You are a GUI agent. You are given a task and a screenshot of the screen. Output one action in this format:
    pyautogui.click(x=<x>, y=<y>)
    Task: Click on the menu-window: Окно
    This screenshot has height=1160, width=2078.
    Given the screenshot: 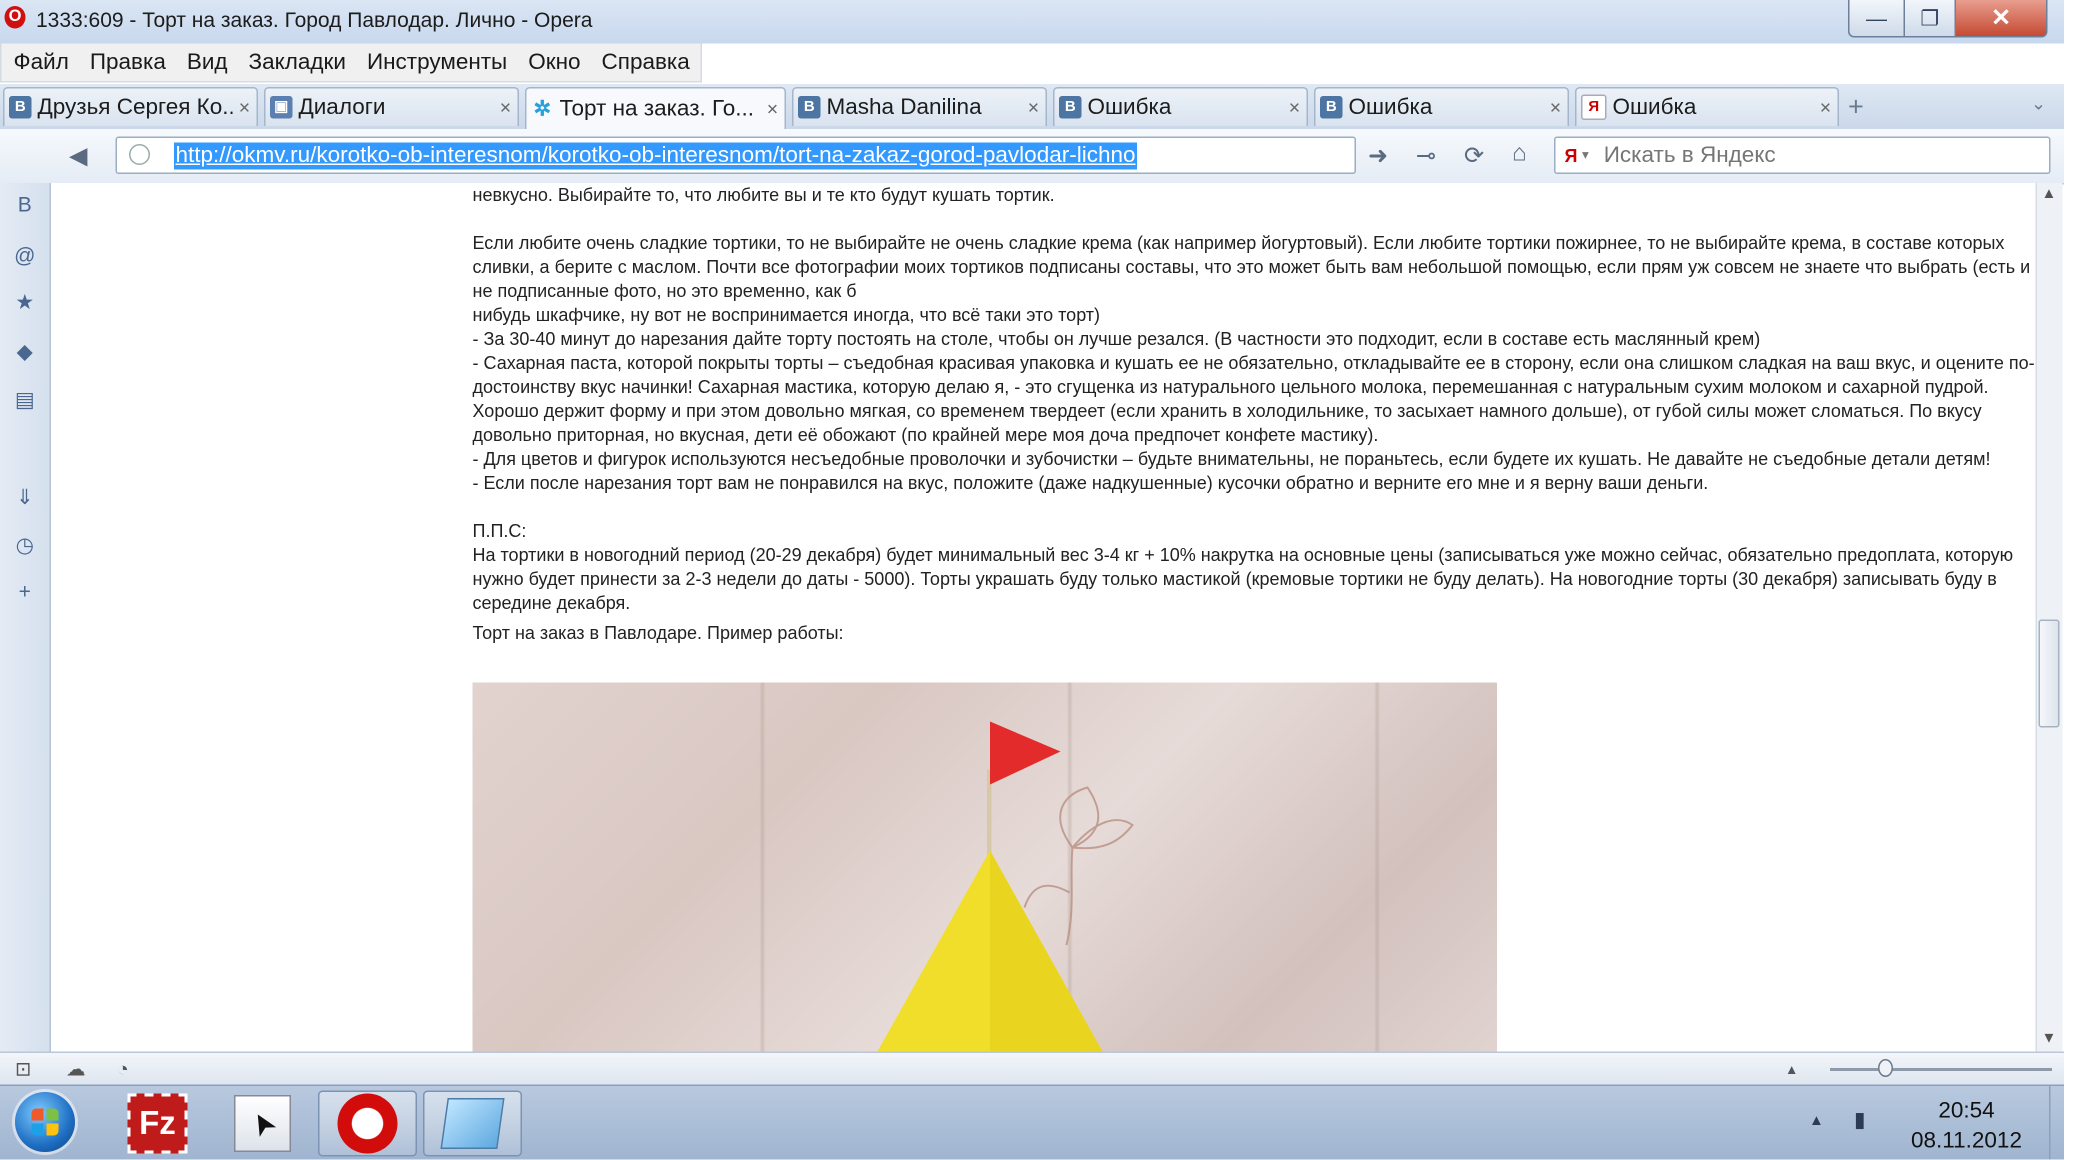 What is the action you would take?
    pyautogui.click(x=554, y=63)
    